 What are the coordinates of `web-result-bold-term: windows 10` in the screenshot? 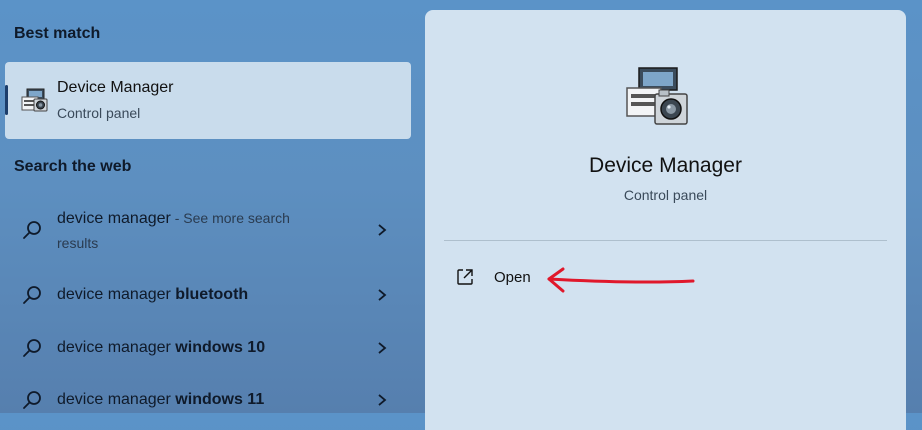 It's located at (220, 347).